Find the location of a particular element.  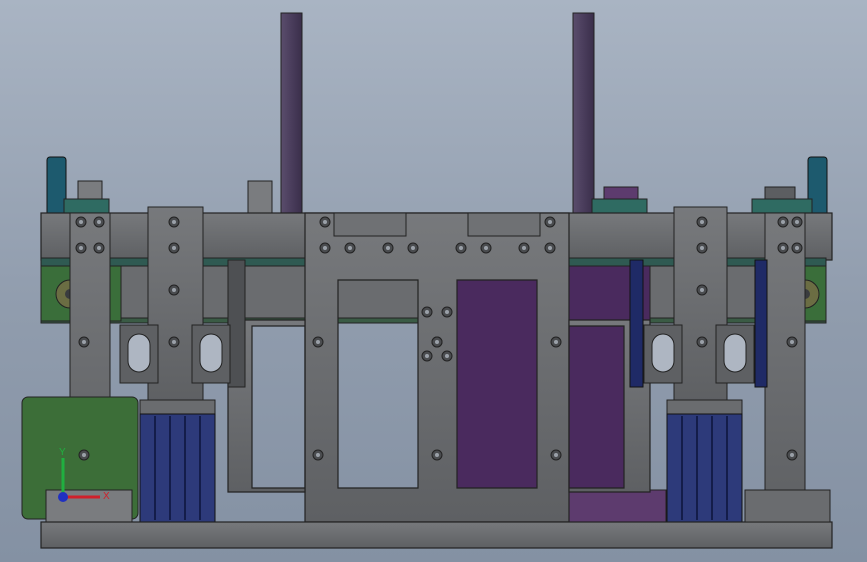

right-guide-rod is located at coordinates (583, 116).